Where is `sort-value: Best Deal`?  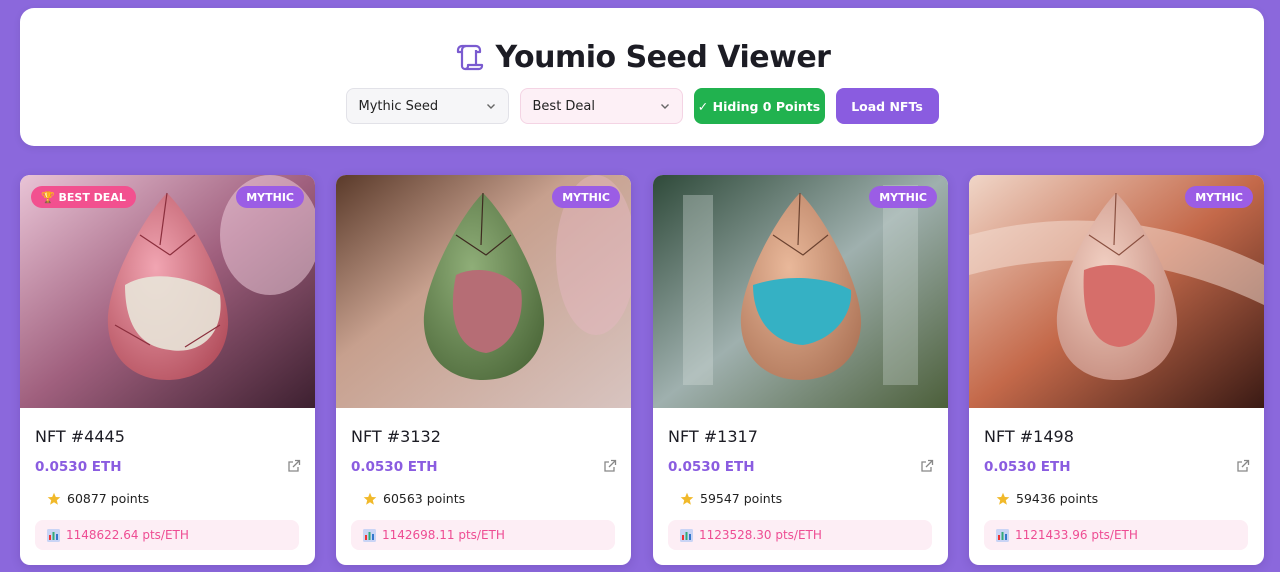
sort-value: Best Deal is located at coordinates (564, 106).